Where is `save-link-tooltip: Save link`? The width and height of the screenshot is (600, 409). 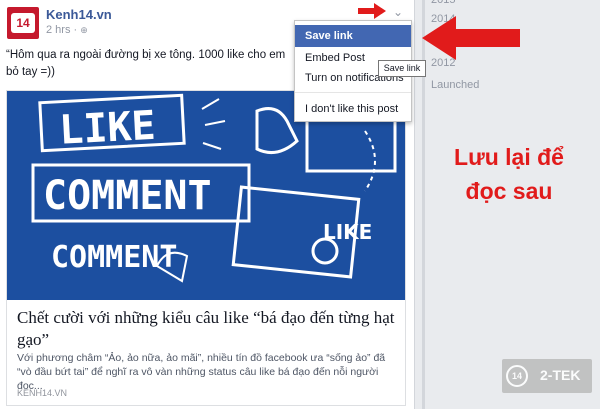 save-link-tooltip: Save link is located at coordinates (402, 68).